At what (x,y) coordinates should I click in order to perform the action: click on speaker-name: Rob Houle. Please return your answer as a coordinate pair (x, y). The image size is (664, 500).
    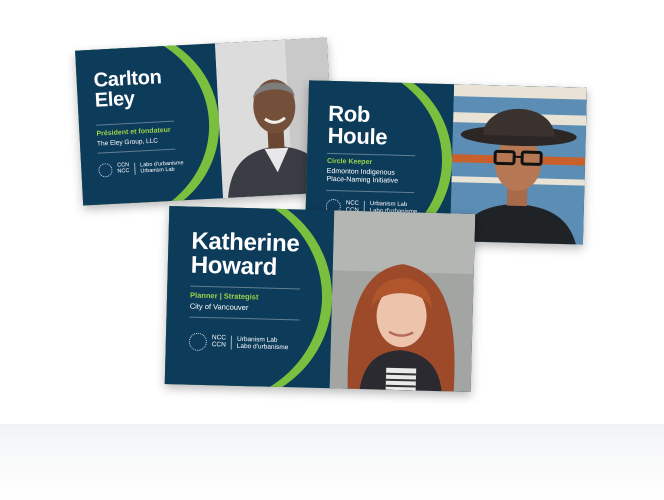
    Looking at the image, I should click on (357, 124).